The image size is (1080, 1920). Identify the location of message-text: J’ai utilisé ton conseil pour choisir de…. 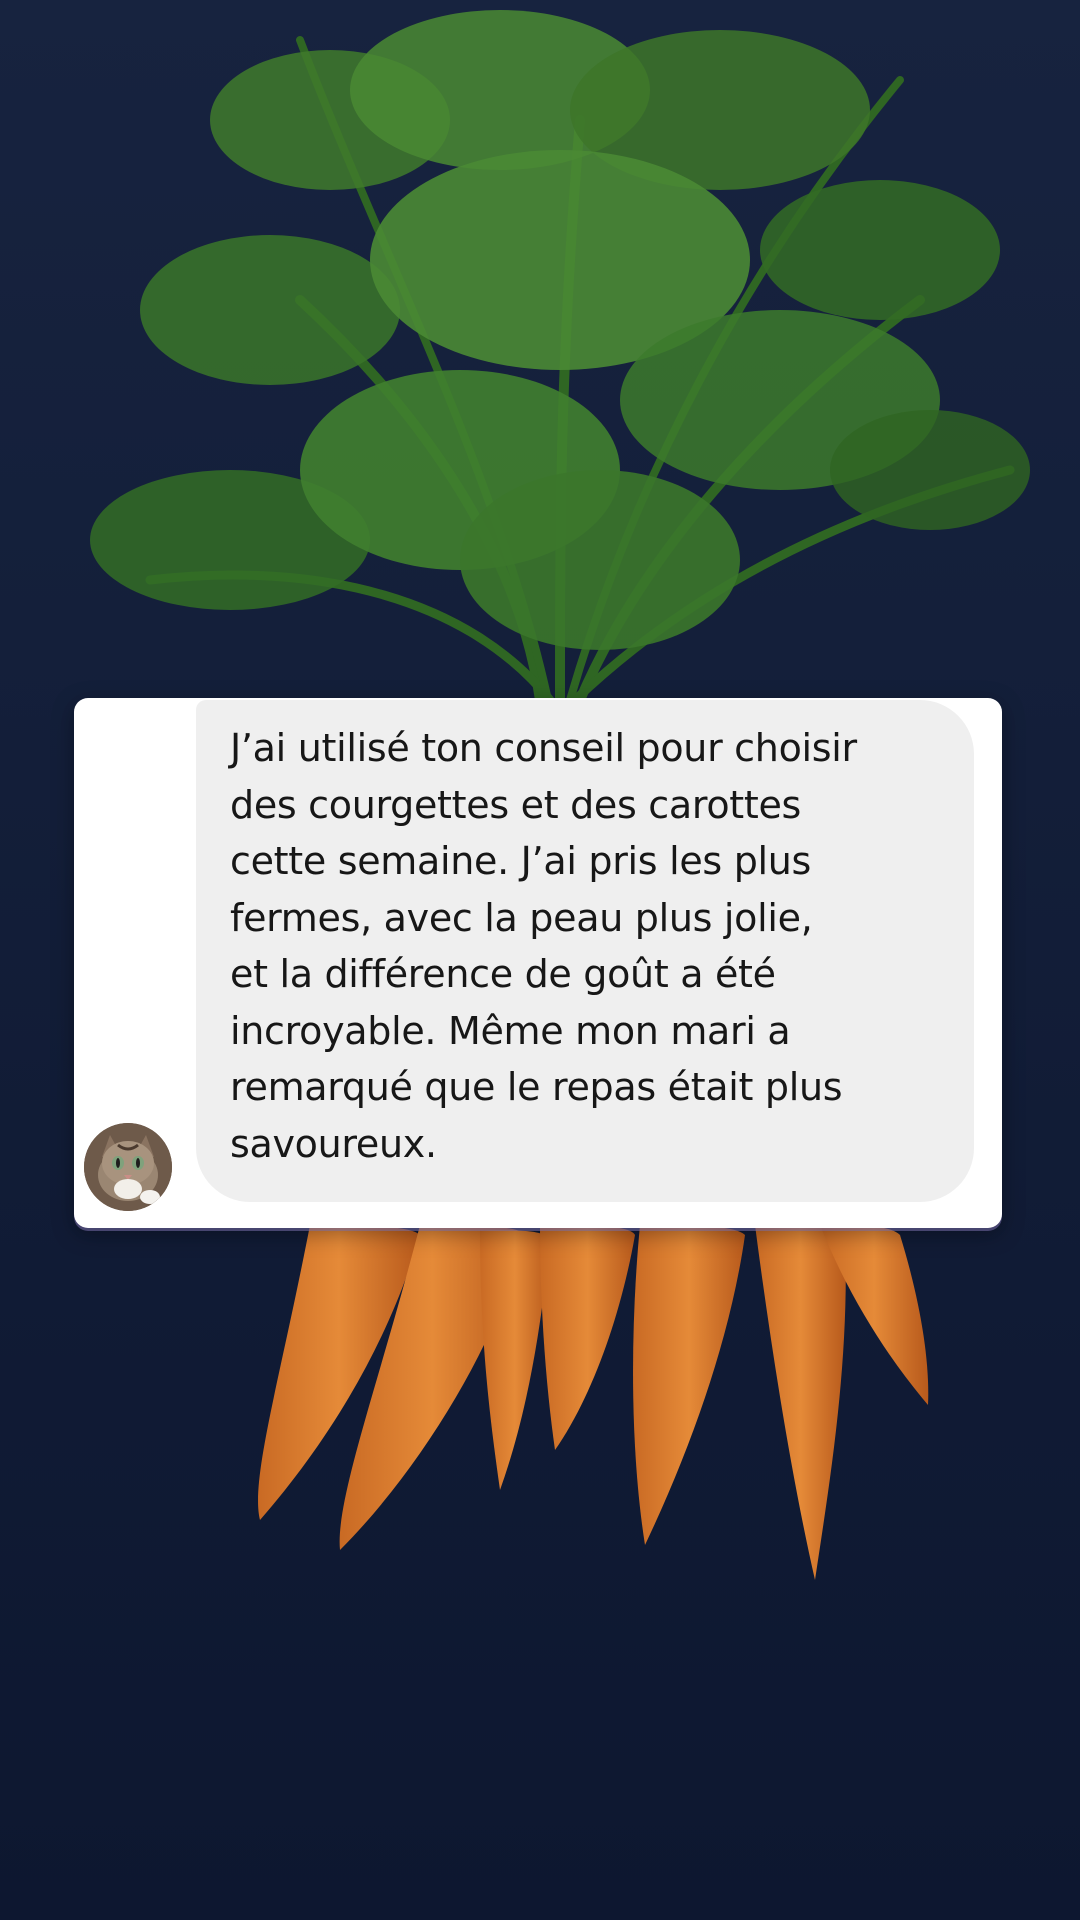
(543, 946).